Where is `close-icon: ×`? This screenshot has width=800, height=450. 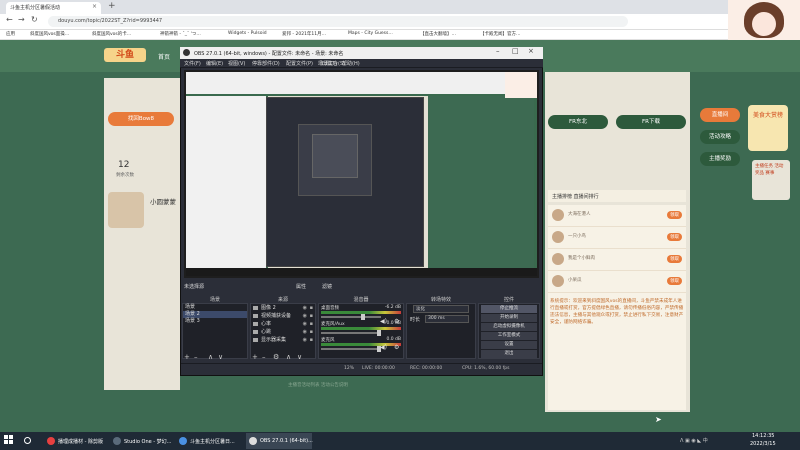 close-icon: × is located at coordinates (531, 51).